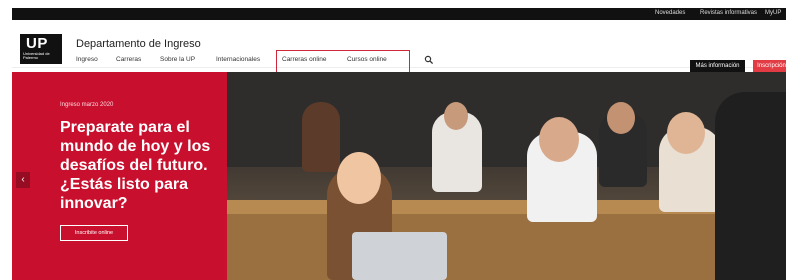 The height and width of the screenshot is (280, 798). What do you see at coordinates (138, 44) in the screenshot?
I see `department-title: Departamento de Ingreso` at bounding box center [138, 44].